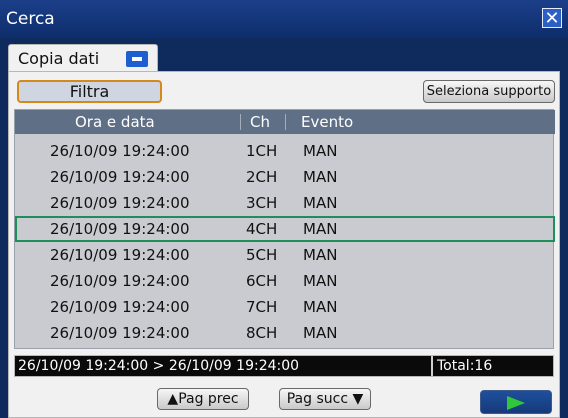  I want to click on total-count: Total:16, so click(465, 366).